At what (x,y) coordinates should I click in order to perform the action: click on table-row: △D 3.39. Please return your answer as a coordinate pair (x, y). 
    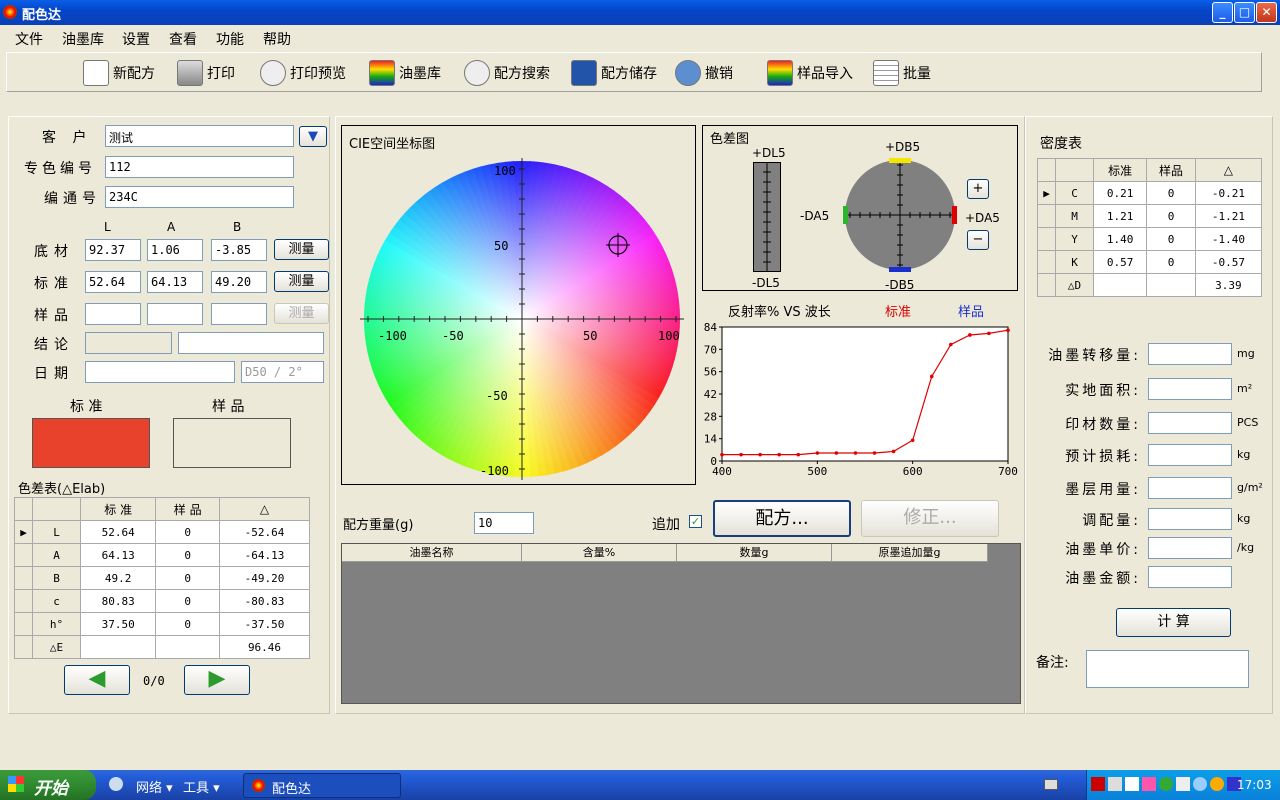
    Looking at the image, I should click on (1150, 285).